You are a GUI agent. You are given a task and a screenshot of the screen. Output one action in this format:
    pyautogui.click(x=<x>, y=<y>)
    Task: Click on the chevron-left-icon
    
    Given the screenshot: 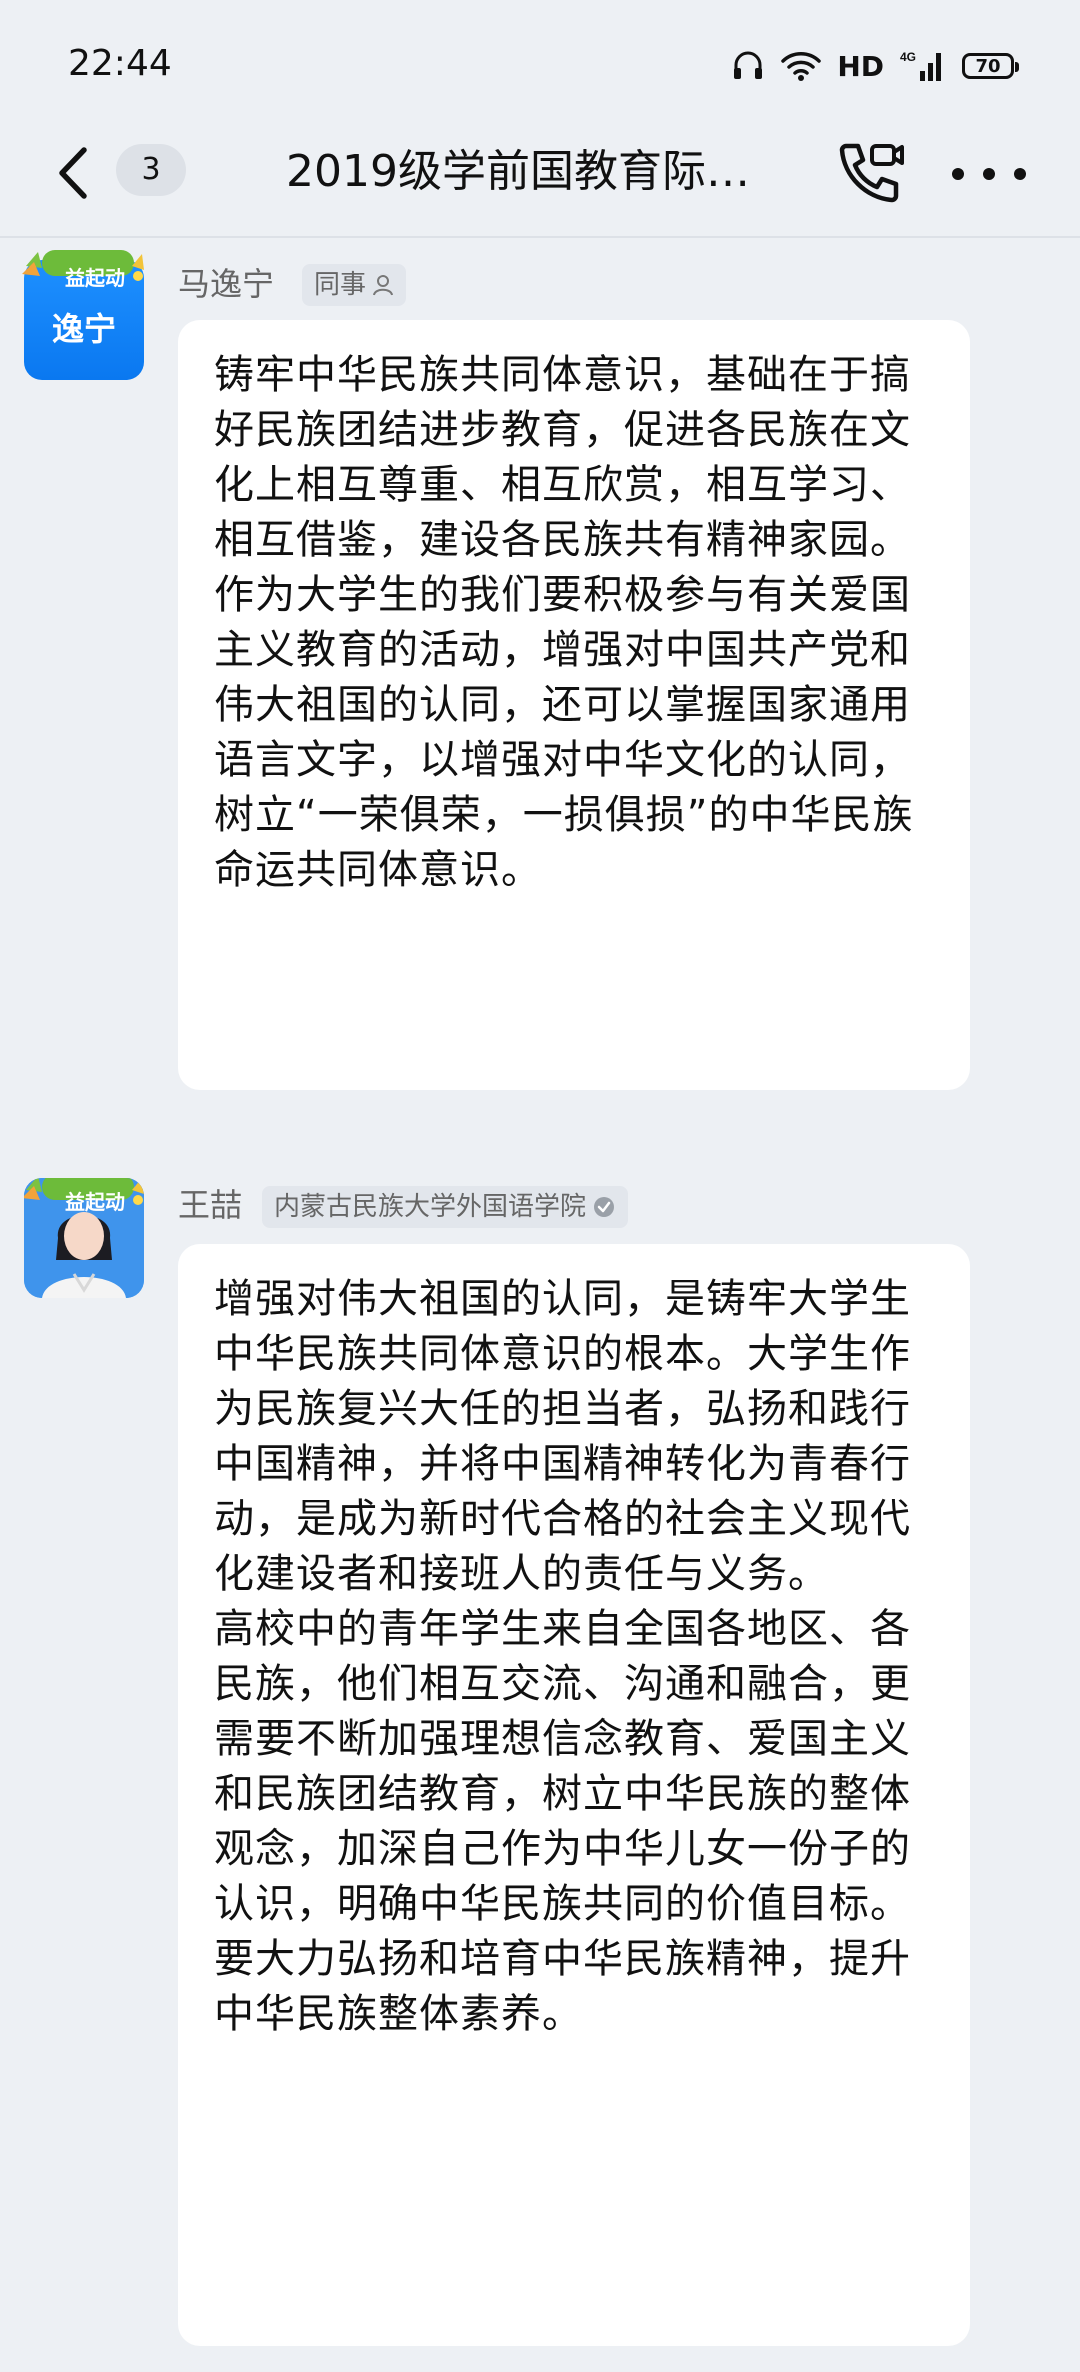 What is the action you would take?
    pyautogui.click(x=73, y=173)
    